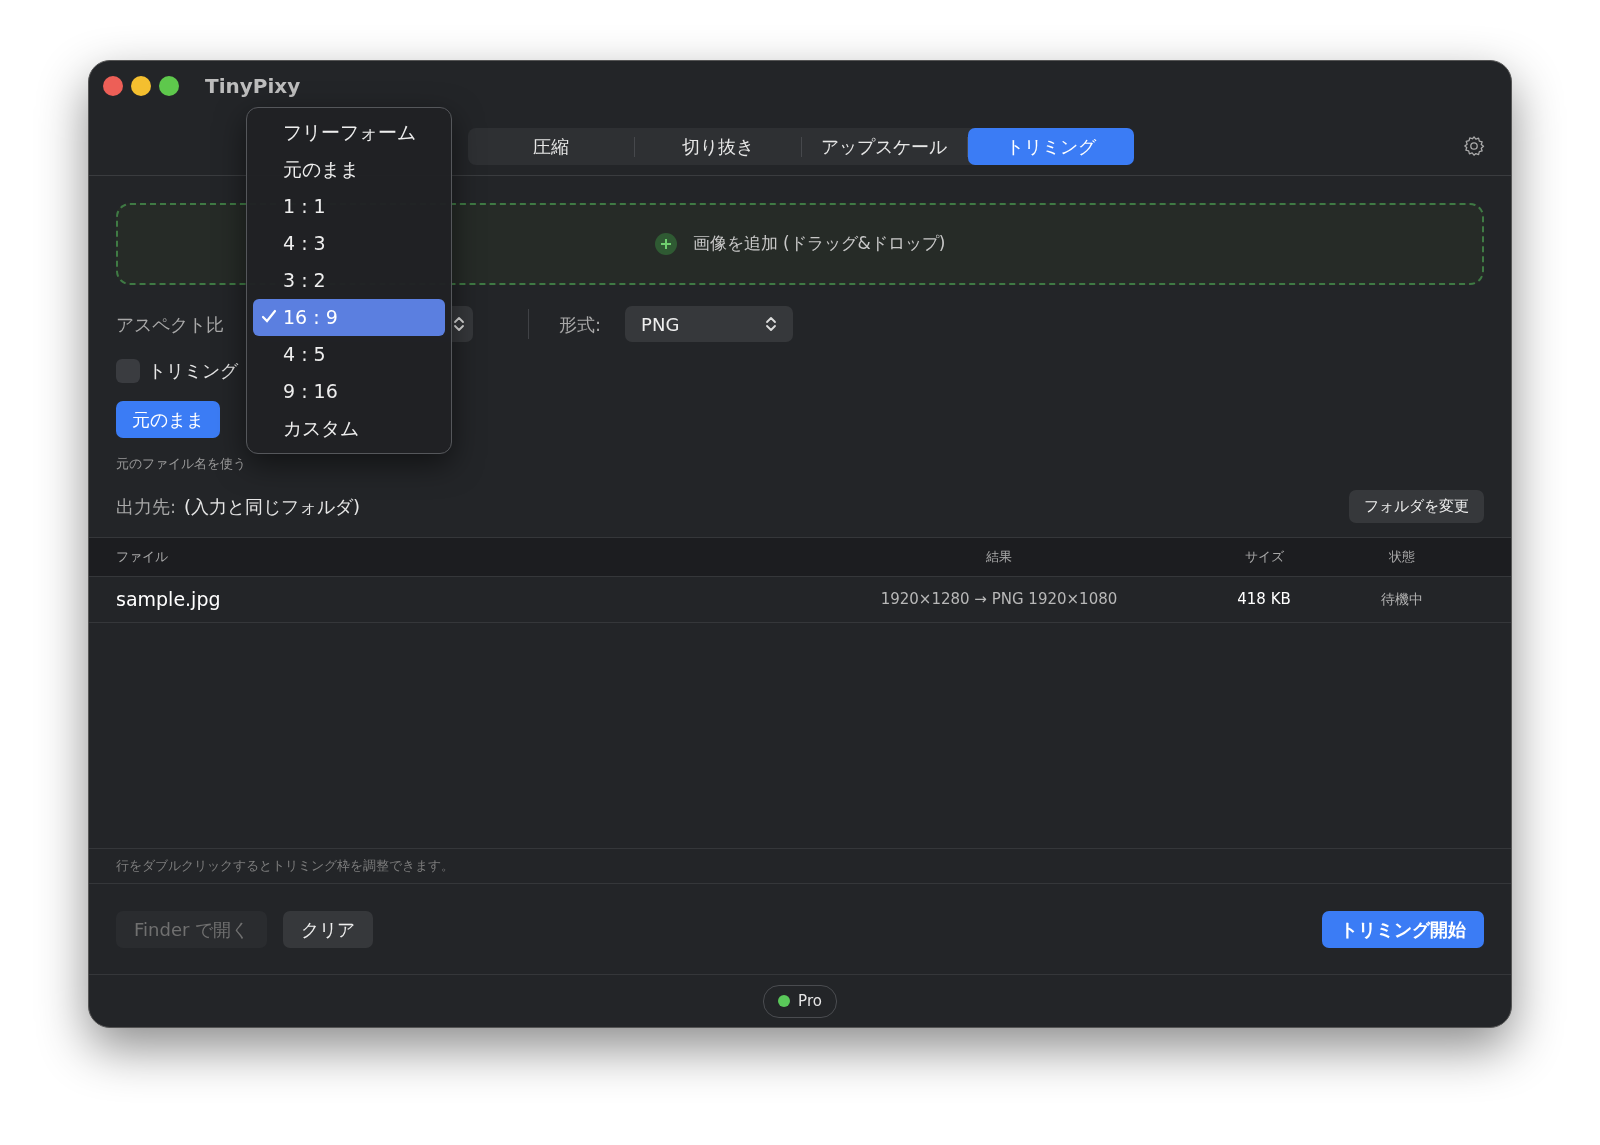  I want to click on status-dot, so click(784, 1001).